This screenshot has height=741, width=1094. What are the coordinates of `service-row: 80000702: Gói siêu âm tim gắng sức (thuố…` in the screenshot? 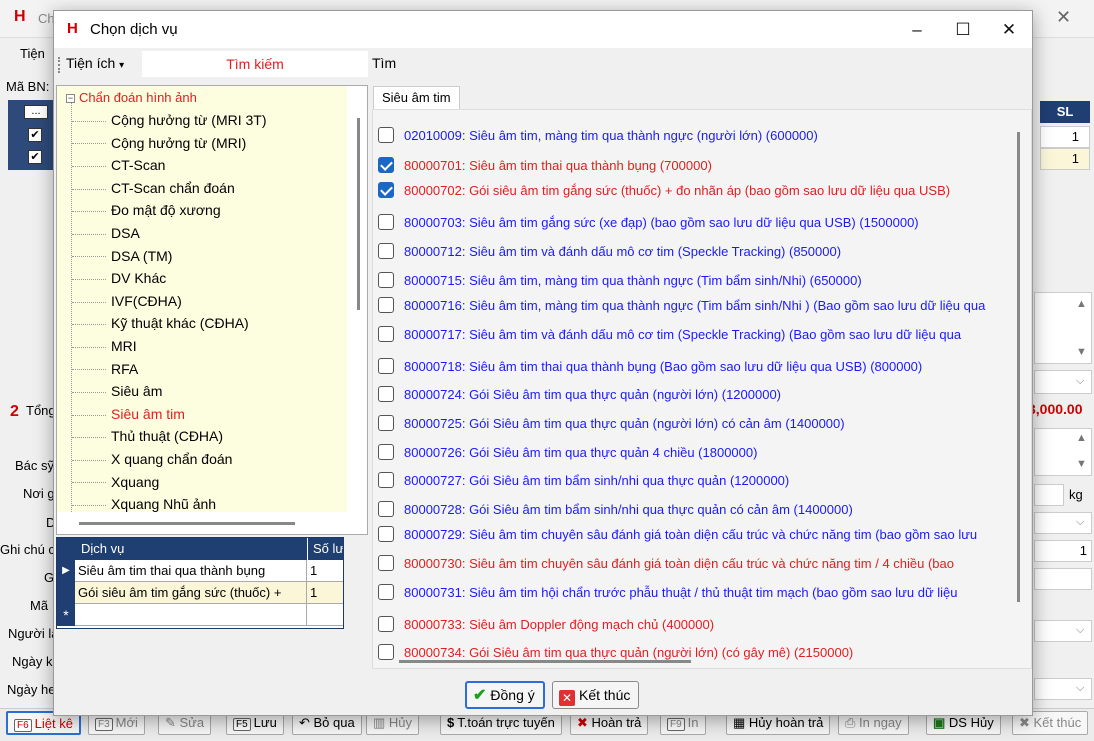 It's located at (664, 190).